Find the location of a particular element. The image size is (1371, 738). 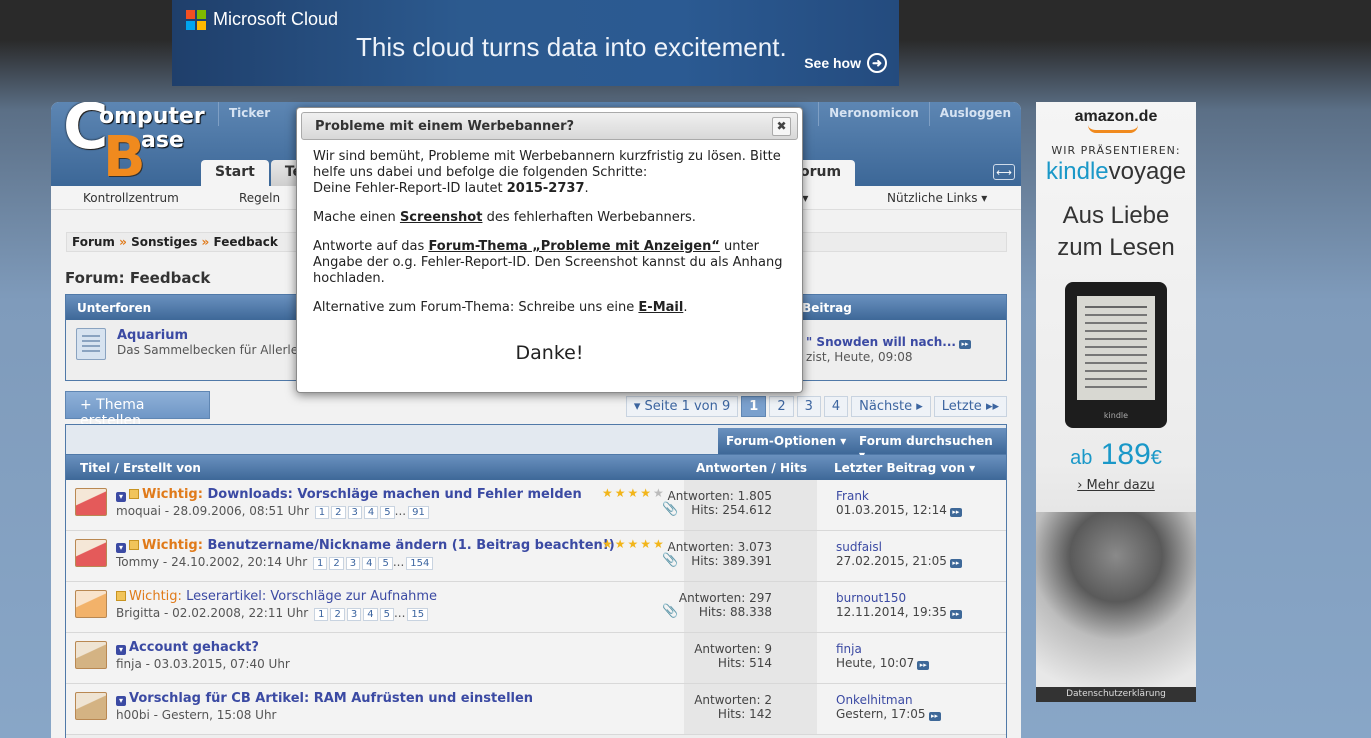

last-post-user: finja is located at coordinates (849, 649).